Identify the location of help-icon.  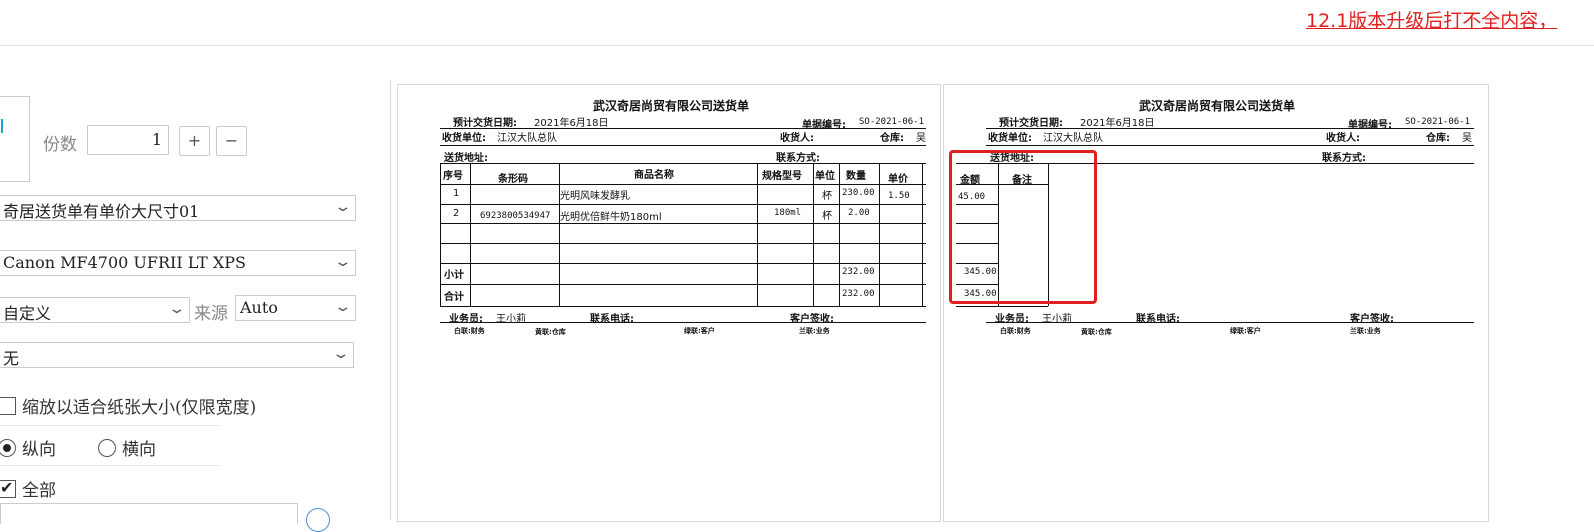
(318, 520).